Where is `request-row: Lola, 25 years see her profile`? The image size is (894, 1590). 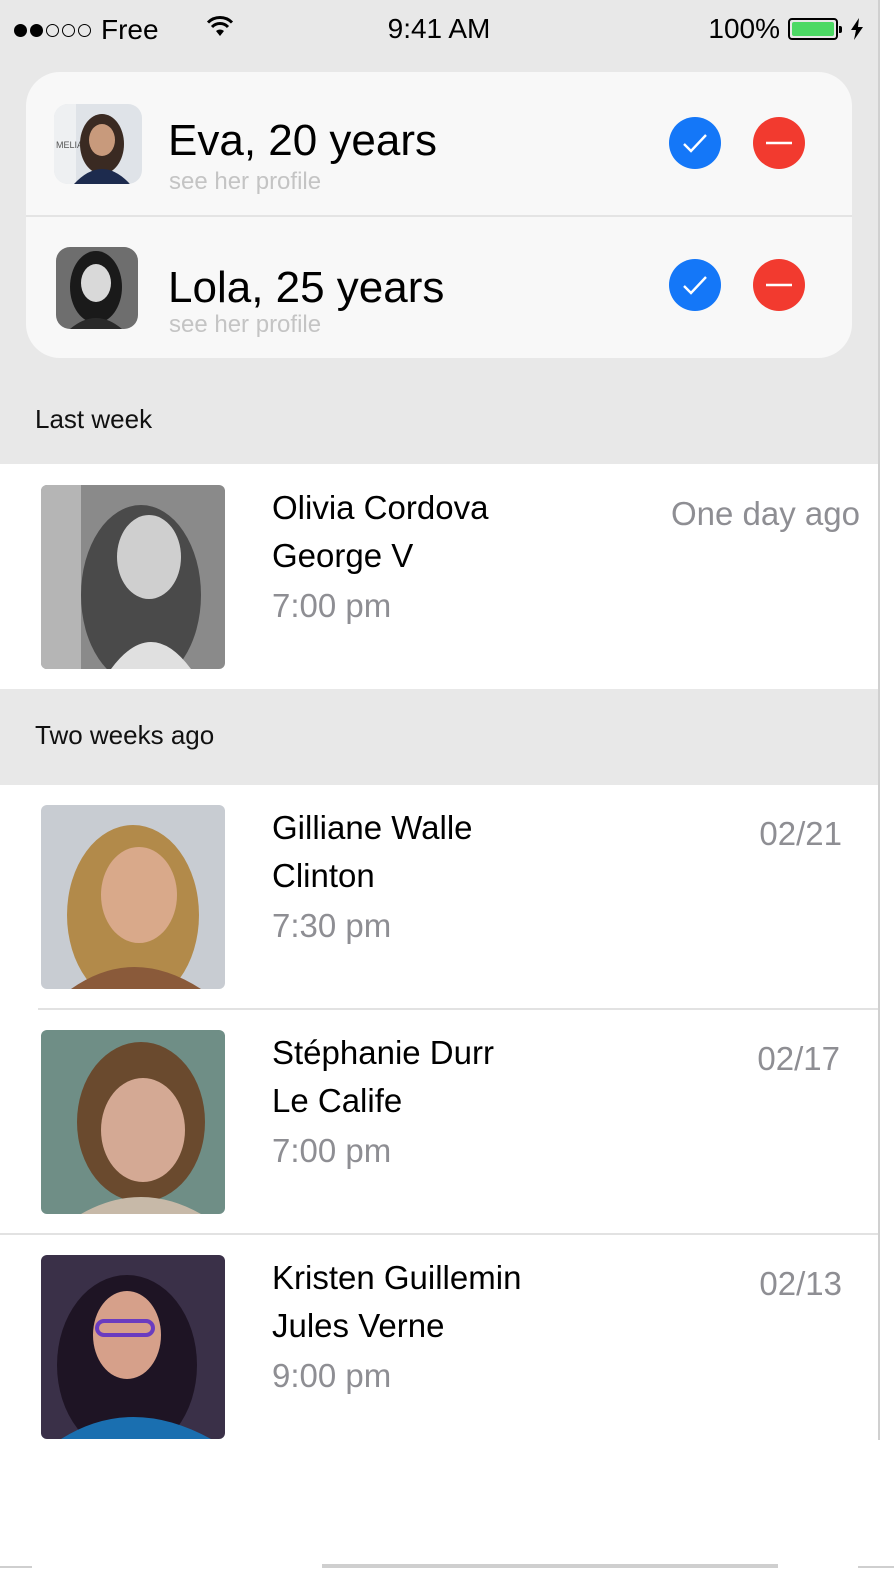
request-row: Lola, 25 years see her profile is located at coordinates (439, 286).